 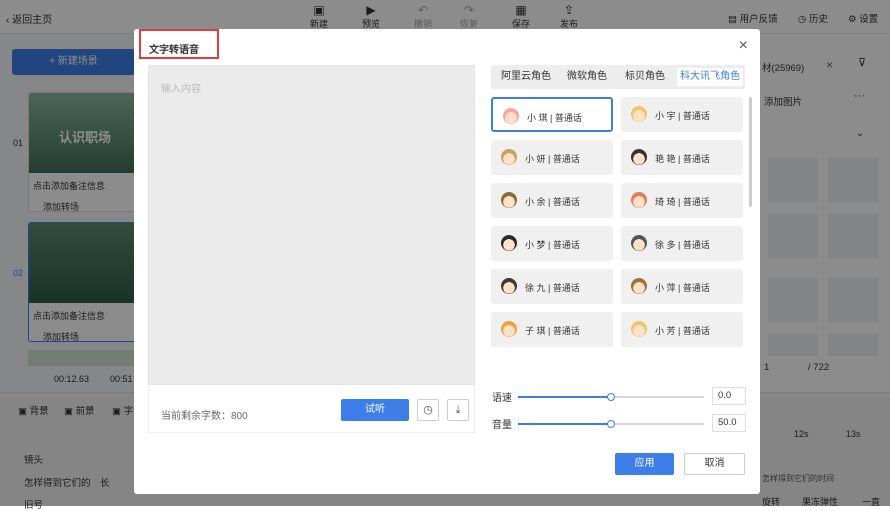 I want to click on voice-name: 艳 艳 | 普通话, so click(x=682, y=159).